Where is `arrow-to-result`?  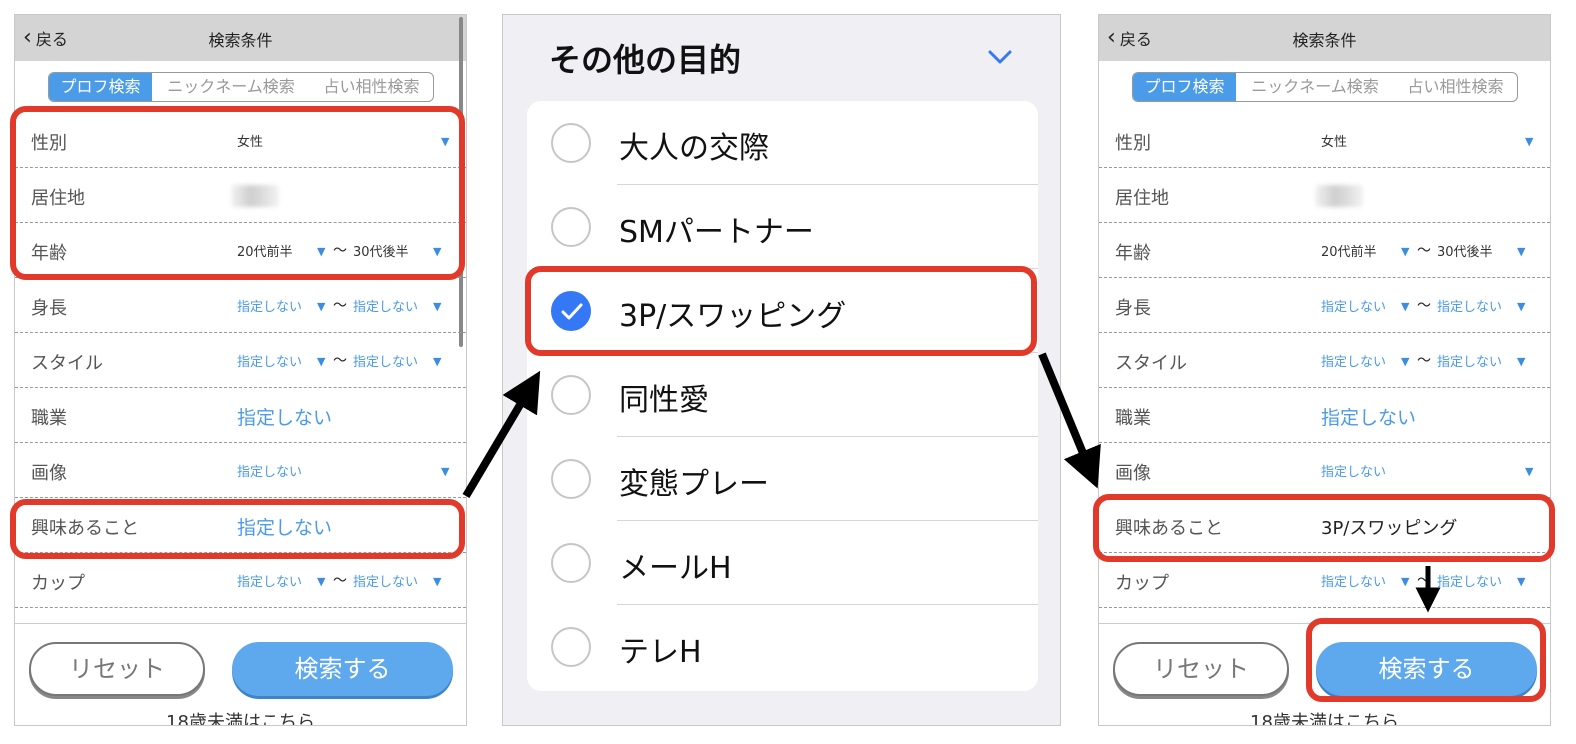 arrow-to-result is located at coordinates (1069, 420).